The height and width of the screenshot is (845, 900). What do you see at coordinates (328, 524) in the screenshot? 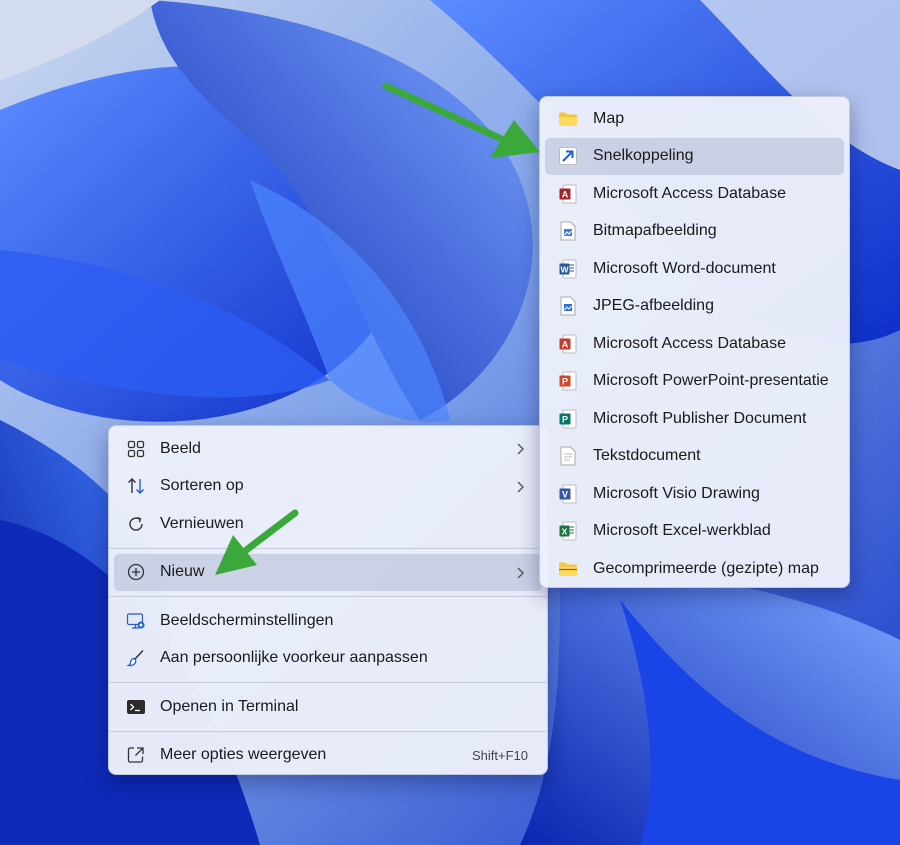
I see `menu-item-vernieuwen: Vernieuwen` at bounding box center [328, 524].